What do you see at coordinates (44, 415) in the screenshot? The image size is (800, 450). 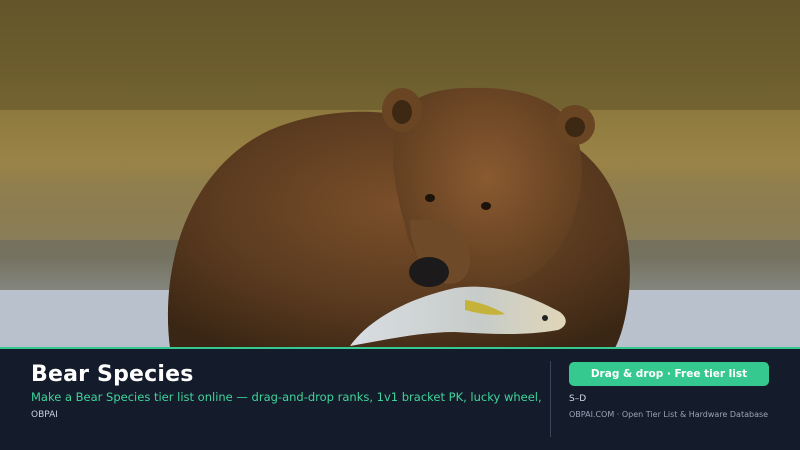 I see `brand-label: OBPAI` at bounding box center [44, 415].